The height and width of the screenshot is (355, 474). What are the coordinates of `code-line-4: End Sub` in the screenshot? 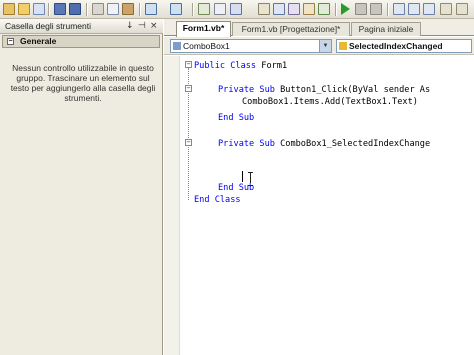 It's located at (236, 118).